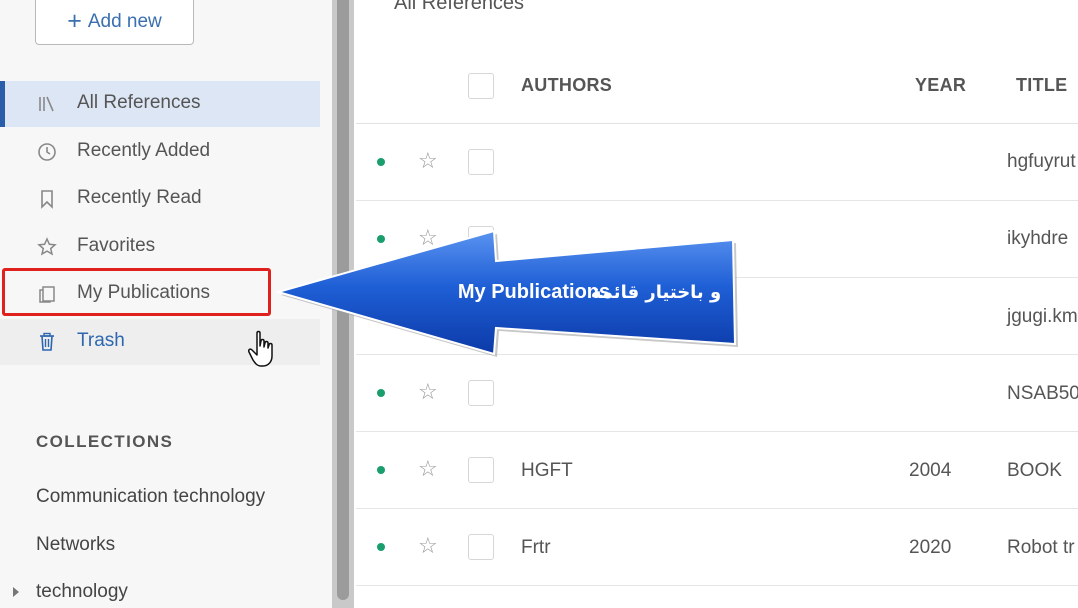  Describe the element at coordinates (124, 21) in the screenshot. I see `add-new-label: Add new` at that location.